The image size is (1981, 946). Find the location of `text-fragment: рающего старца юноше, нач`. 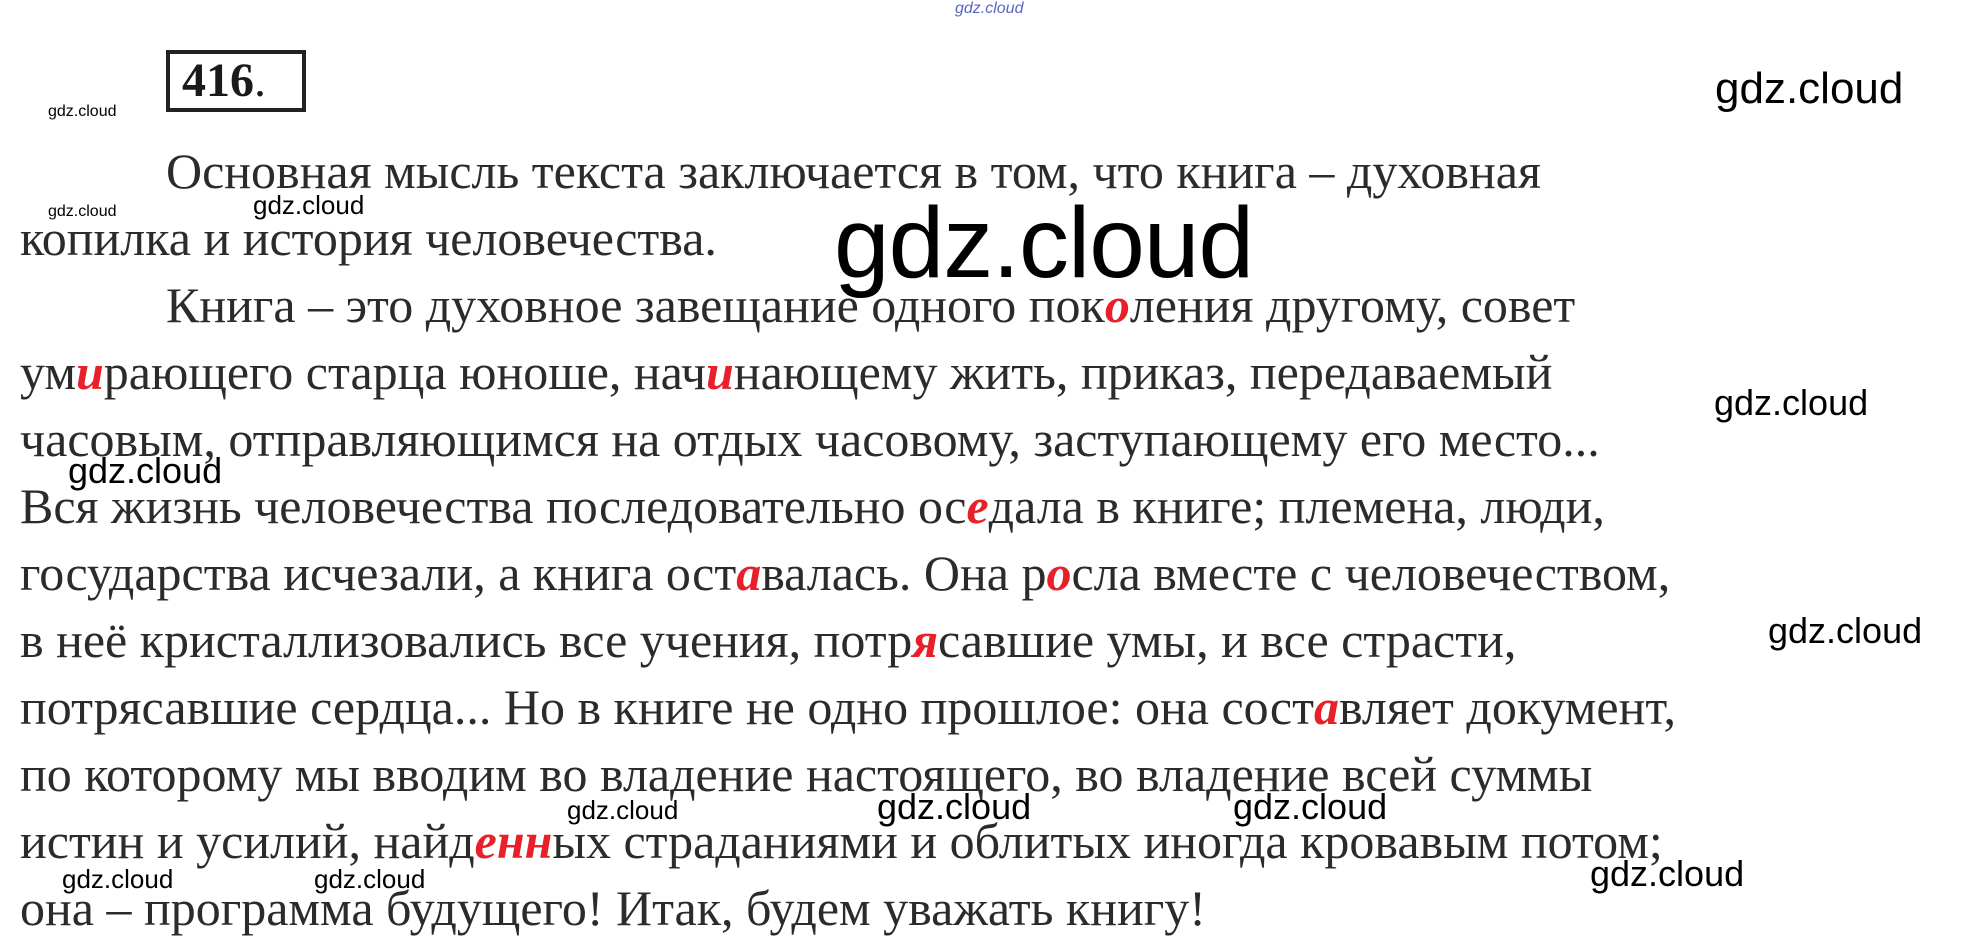

text-fragment: рающего старца юноше, нач is located at coordinates (404, 372).